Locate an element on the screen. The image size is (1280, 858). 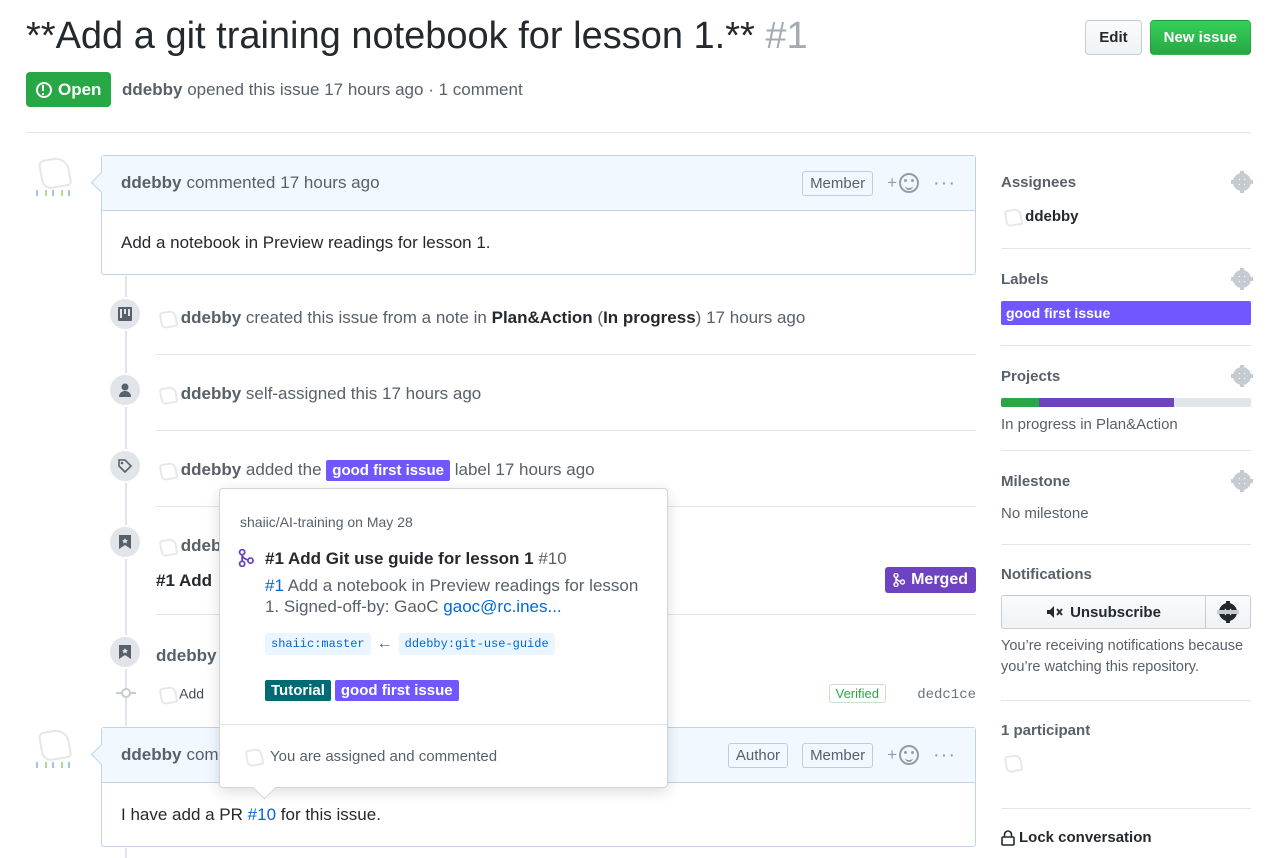
lock-label: Lock conversation is located at coordinates (1085, 837).